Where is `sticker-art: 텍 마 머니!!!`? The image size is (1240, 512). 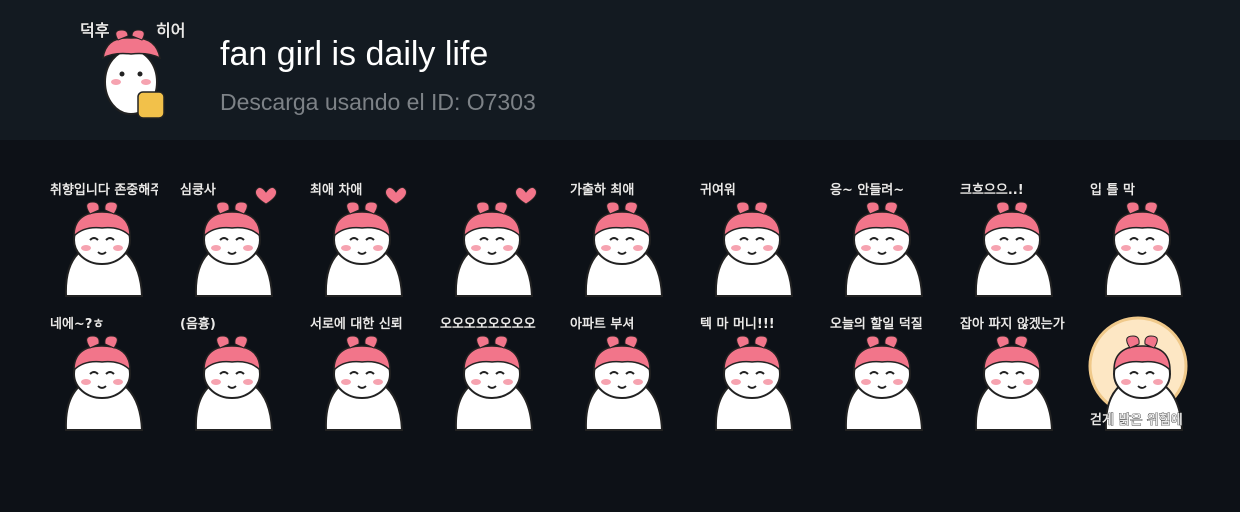 sticker-art: 텍 마 머니!!! is located at coordinates (747, 373).